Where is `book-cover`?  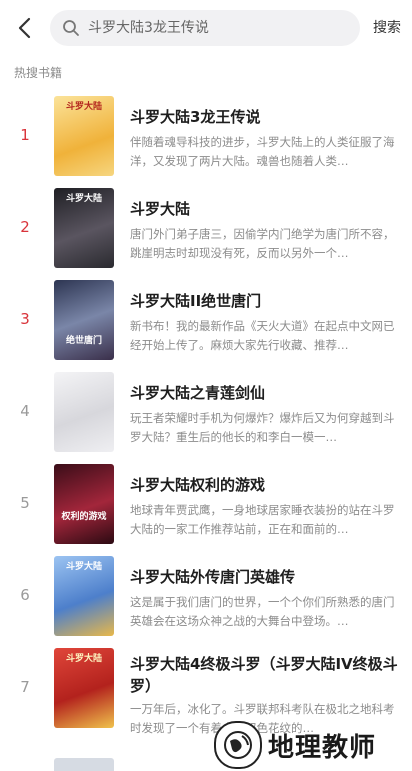 book-cover is located at coordinates (84, 412).